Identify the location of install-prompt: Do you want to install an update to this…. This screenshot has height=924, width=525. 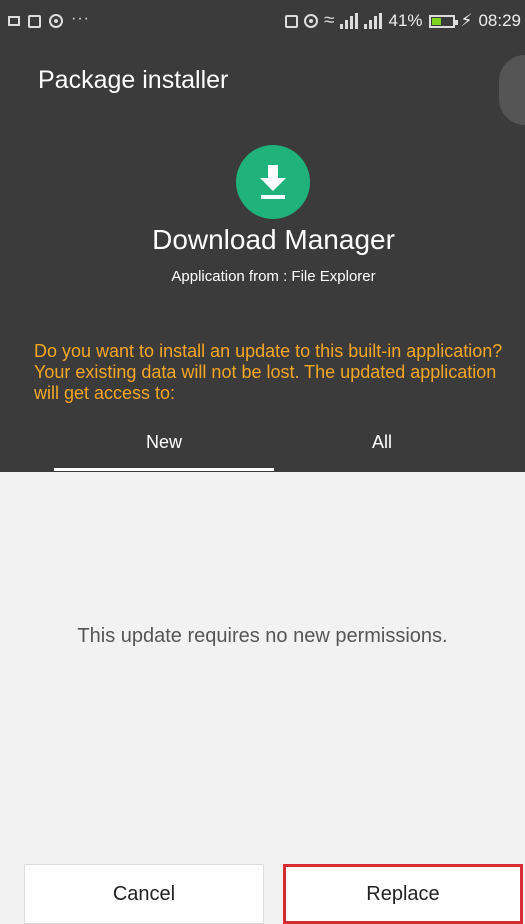
(268, 372).